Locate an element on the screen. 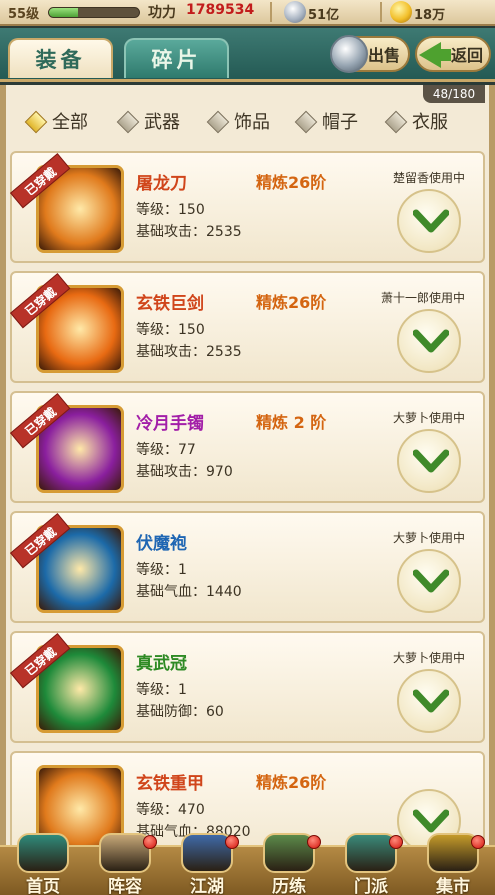  power-label: 功力 is located at coordinates (162, 13).